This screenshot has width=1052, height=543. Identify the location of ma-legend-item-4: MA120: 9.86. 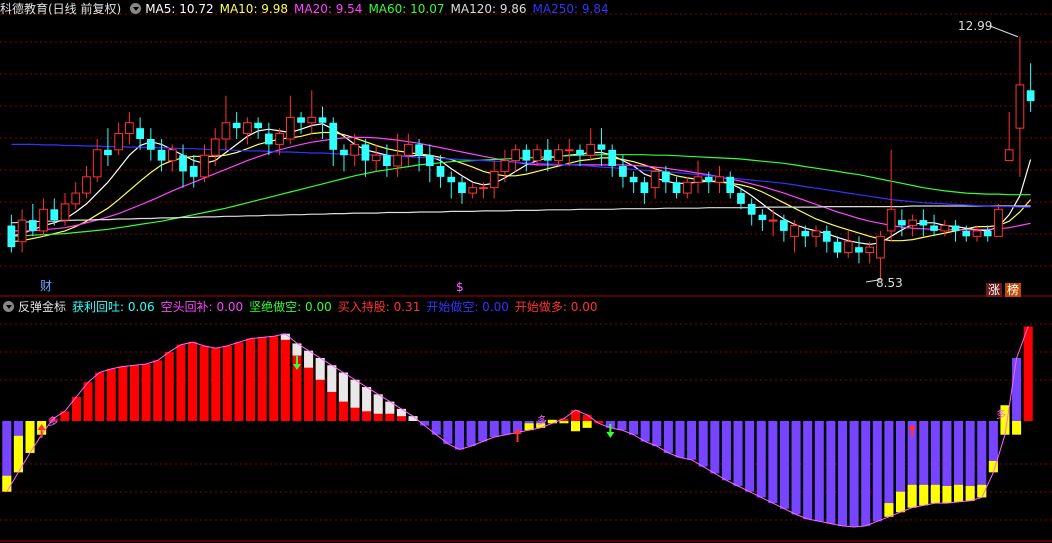
(488, 9).